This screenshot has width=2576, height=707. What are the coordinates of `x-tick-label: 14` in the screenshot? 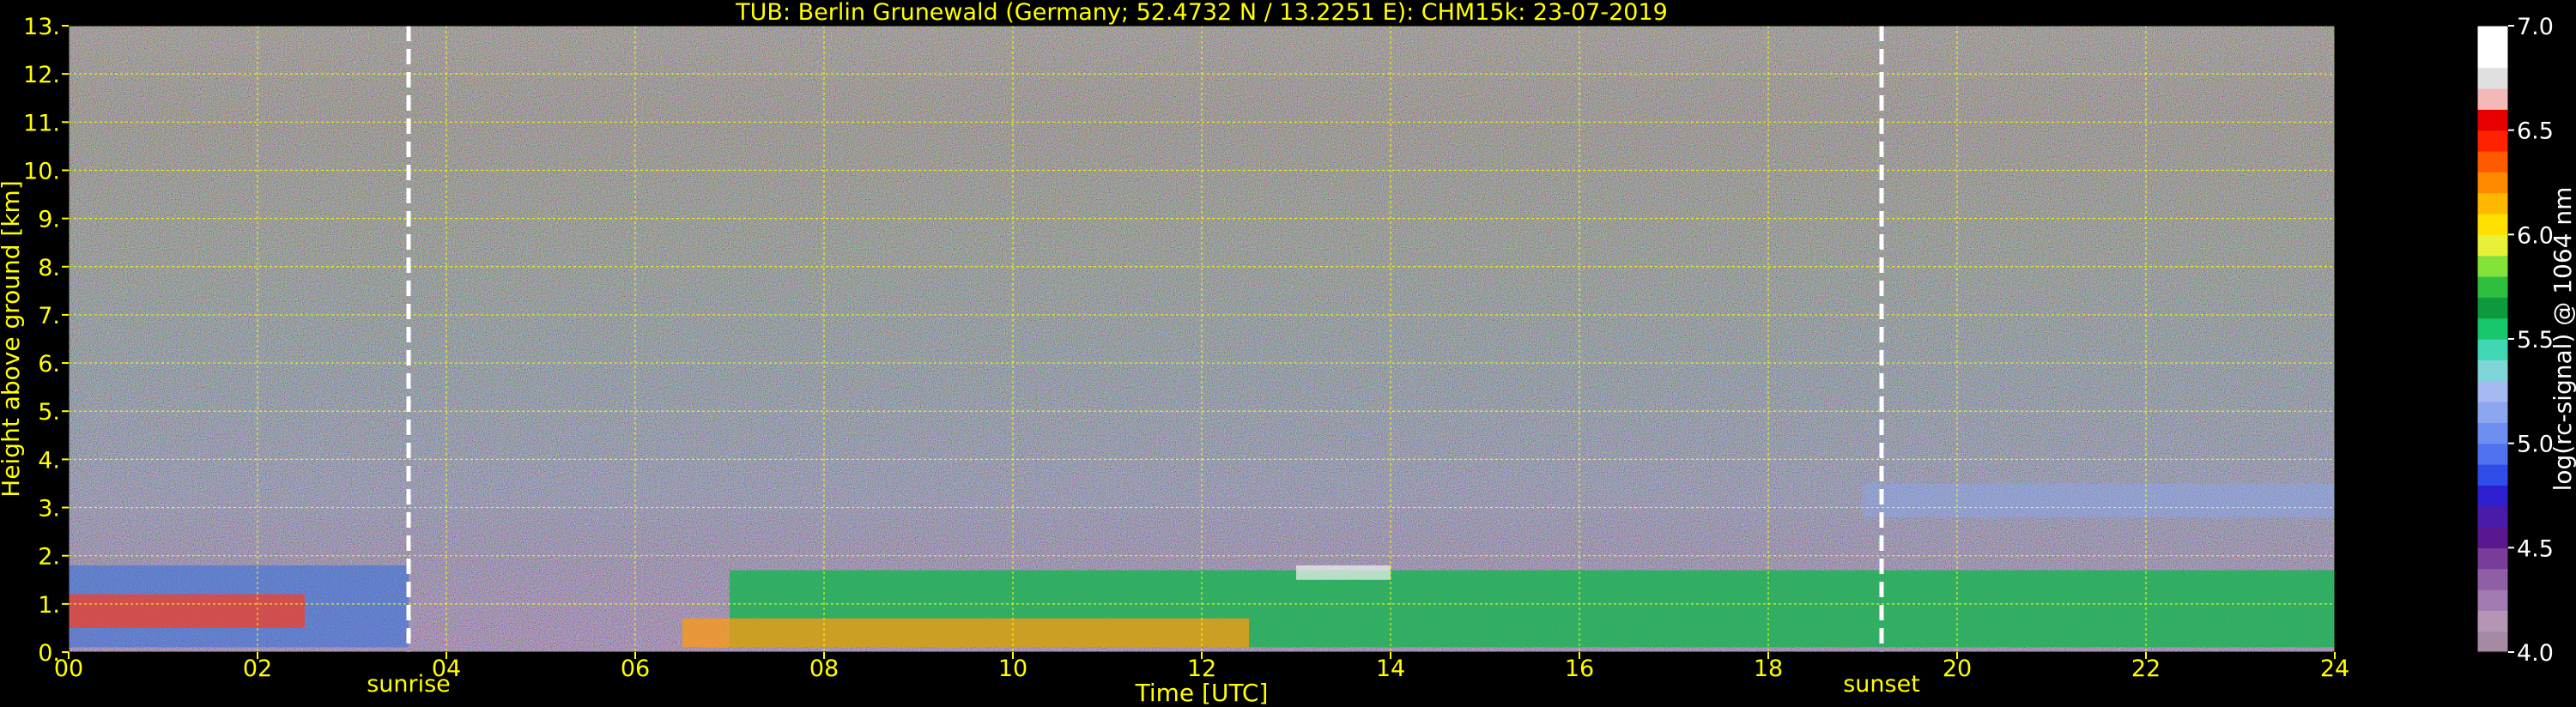 It's located at (1390, 669).